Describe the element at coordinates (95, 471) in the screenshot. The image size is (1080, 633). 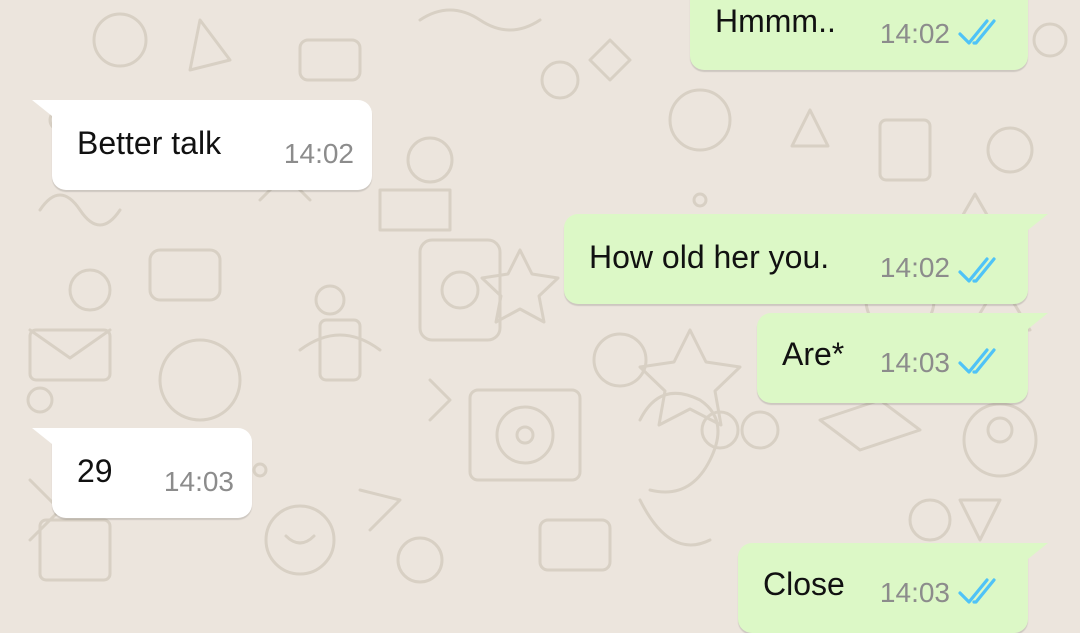
I see `message-text: 29` at that location.